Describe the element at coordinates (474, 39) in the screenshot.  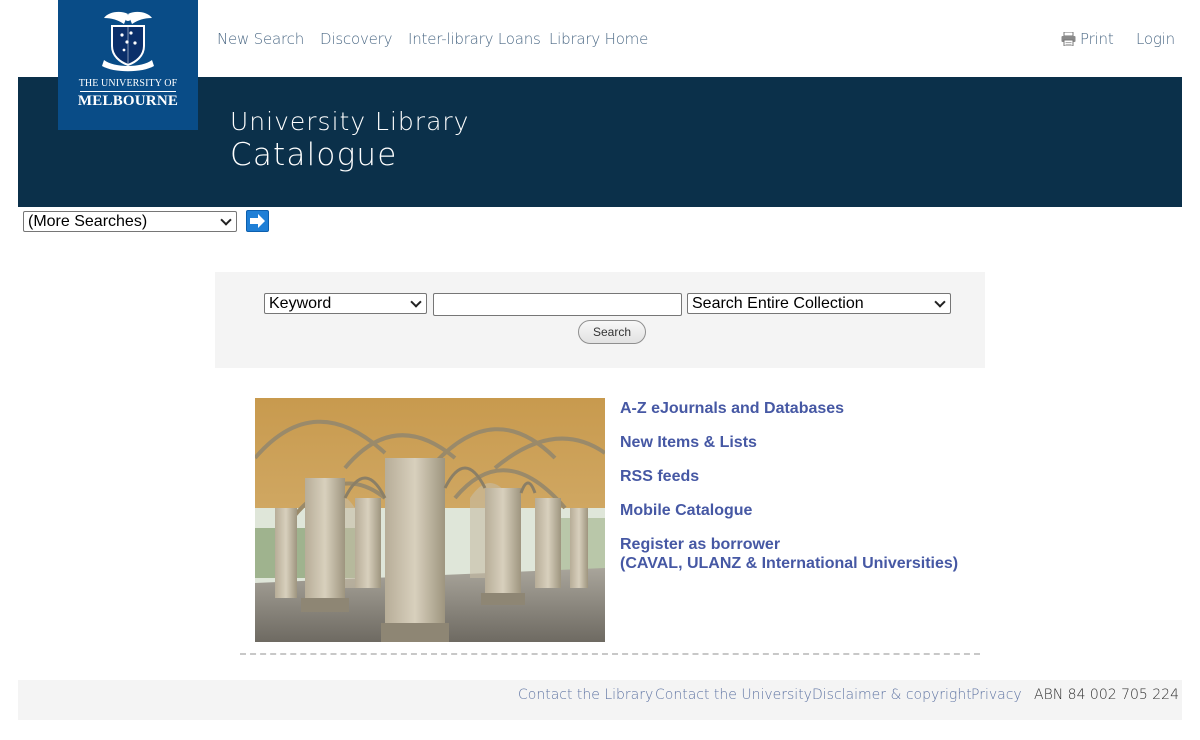
I see `nav-inter-library-loans: Inter-library Loans` at that location.